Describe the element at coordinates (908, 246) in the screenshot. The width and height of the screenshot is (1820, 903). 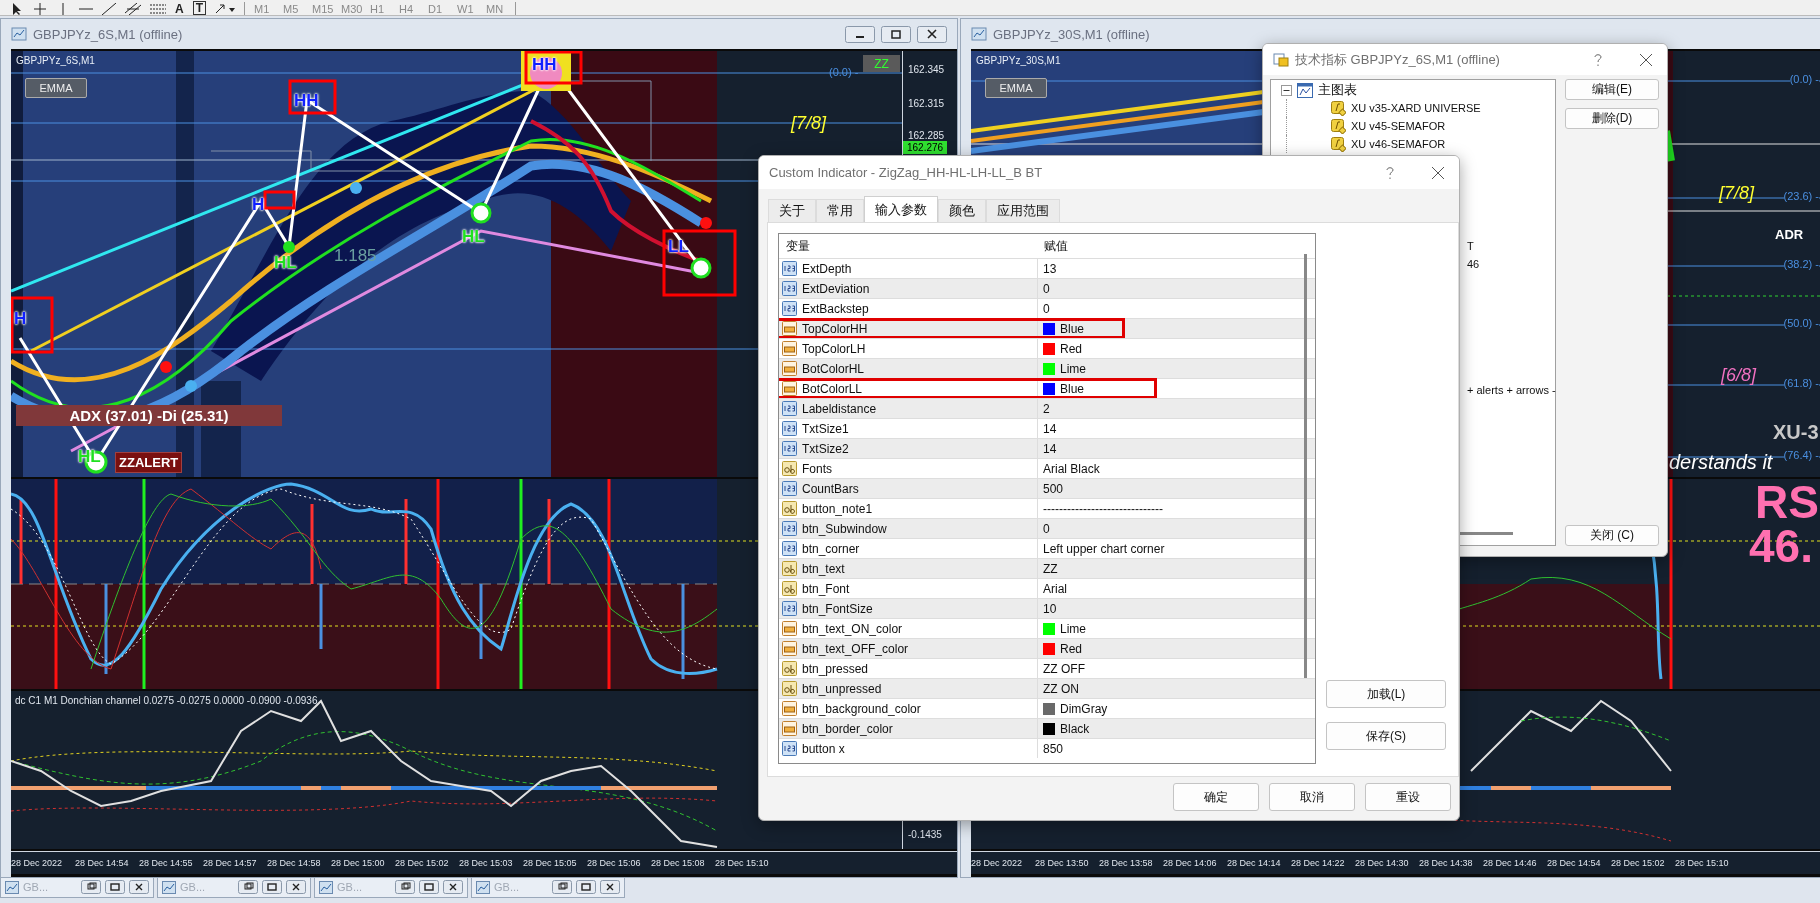
I see `column-header: 变量` at that location.